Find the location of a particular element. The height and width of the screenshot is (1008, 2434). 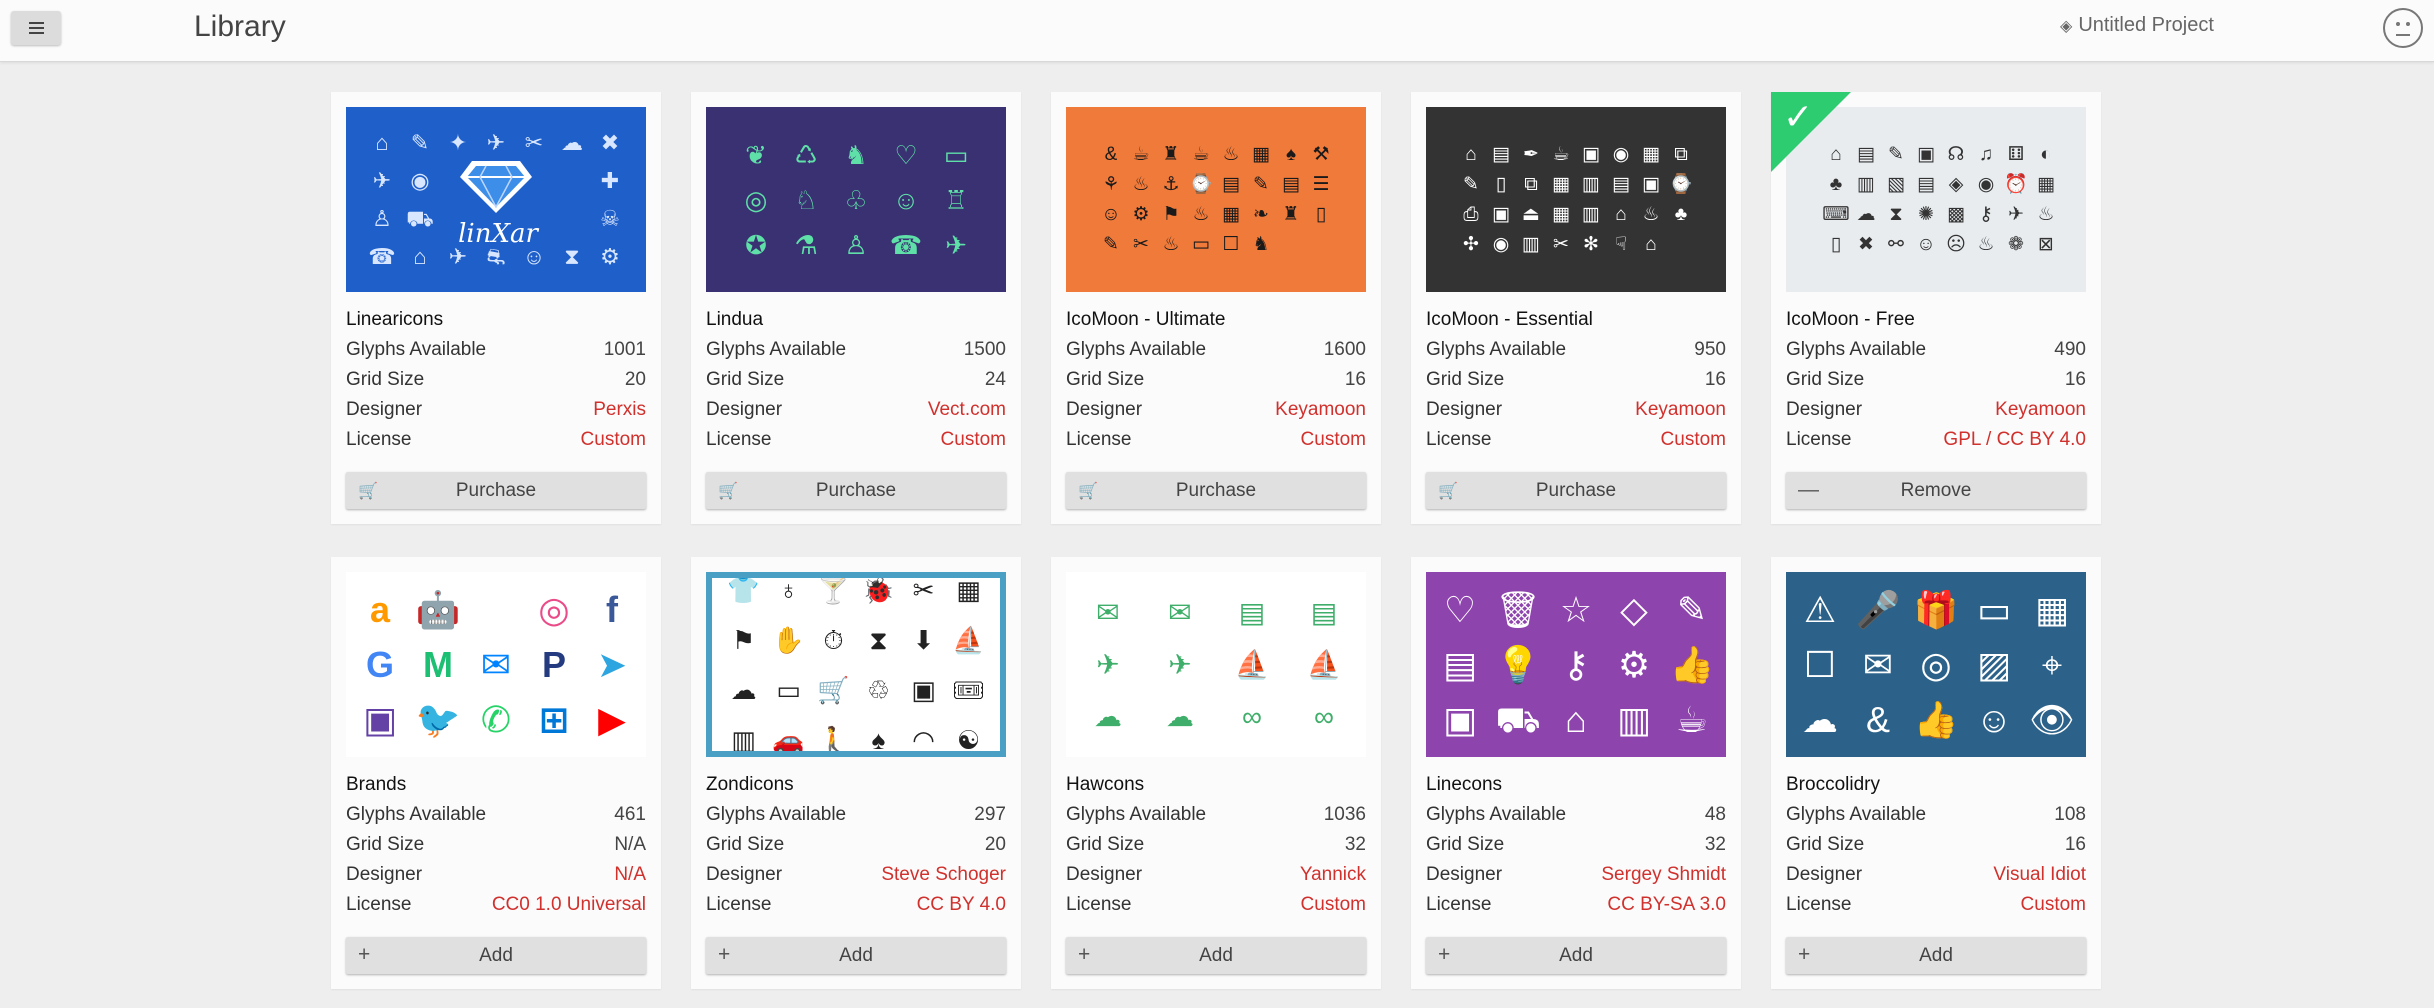

glyph-icon: f is located at coordinates (612, 609).